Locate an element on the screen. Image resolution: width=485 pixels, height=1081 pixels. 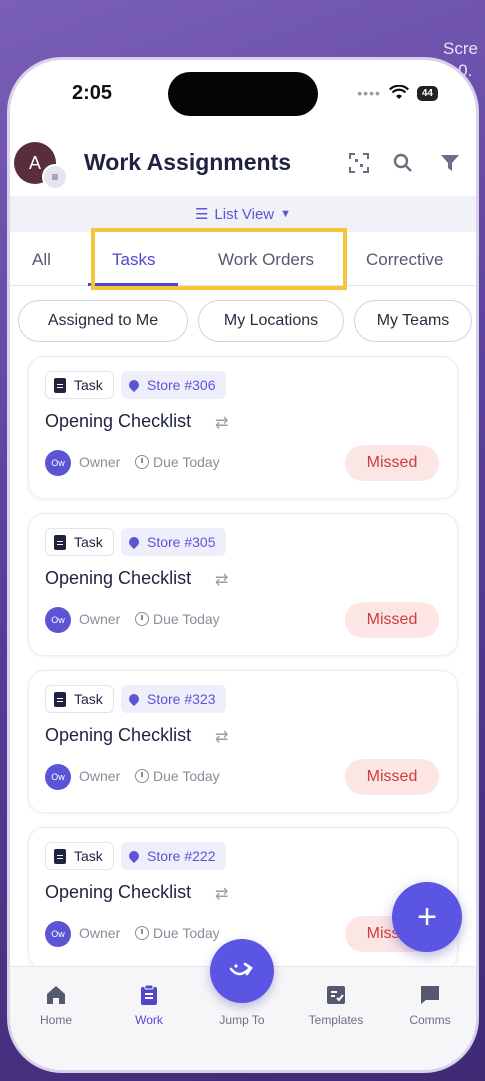
clipboard-icon is located at coordinates (149, 994).